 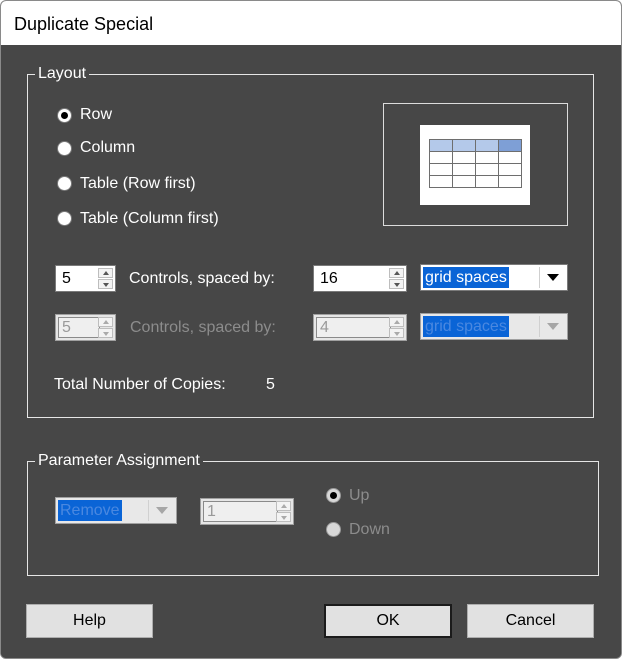 I want to click on spacing-spinner: 16, so click(x=360, y=278).